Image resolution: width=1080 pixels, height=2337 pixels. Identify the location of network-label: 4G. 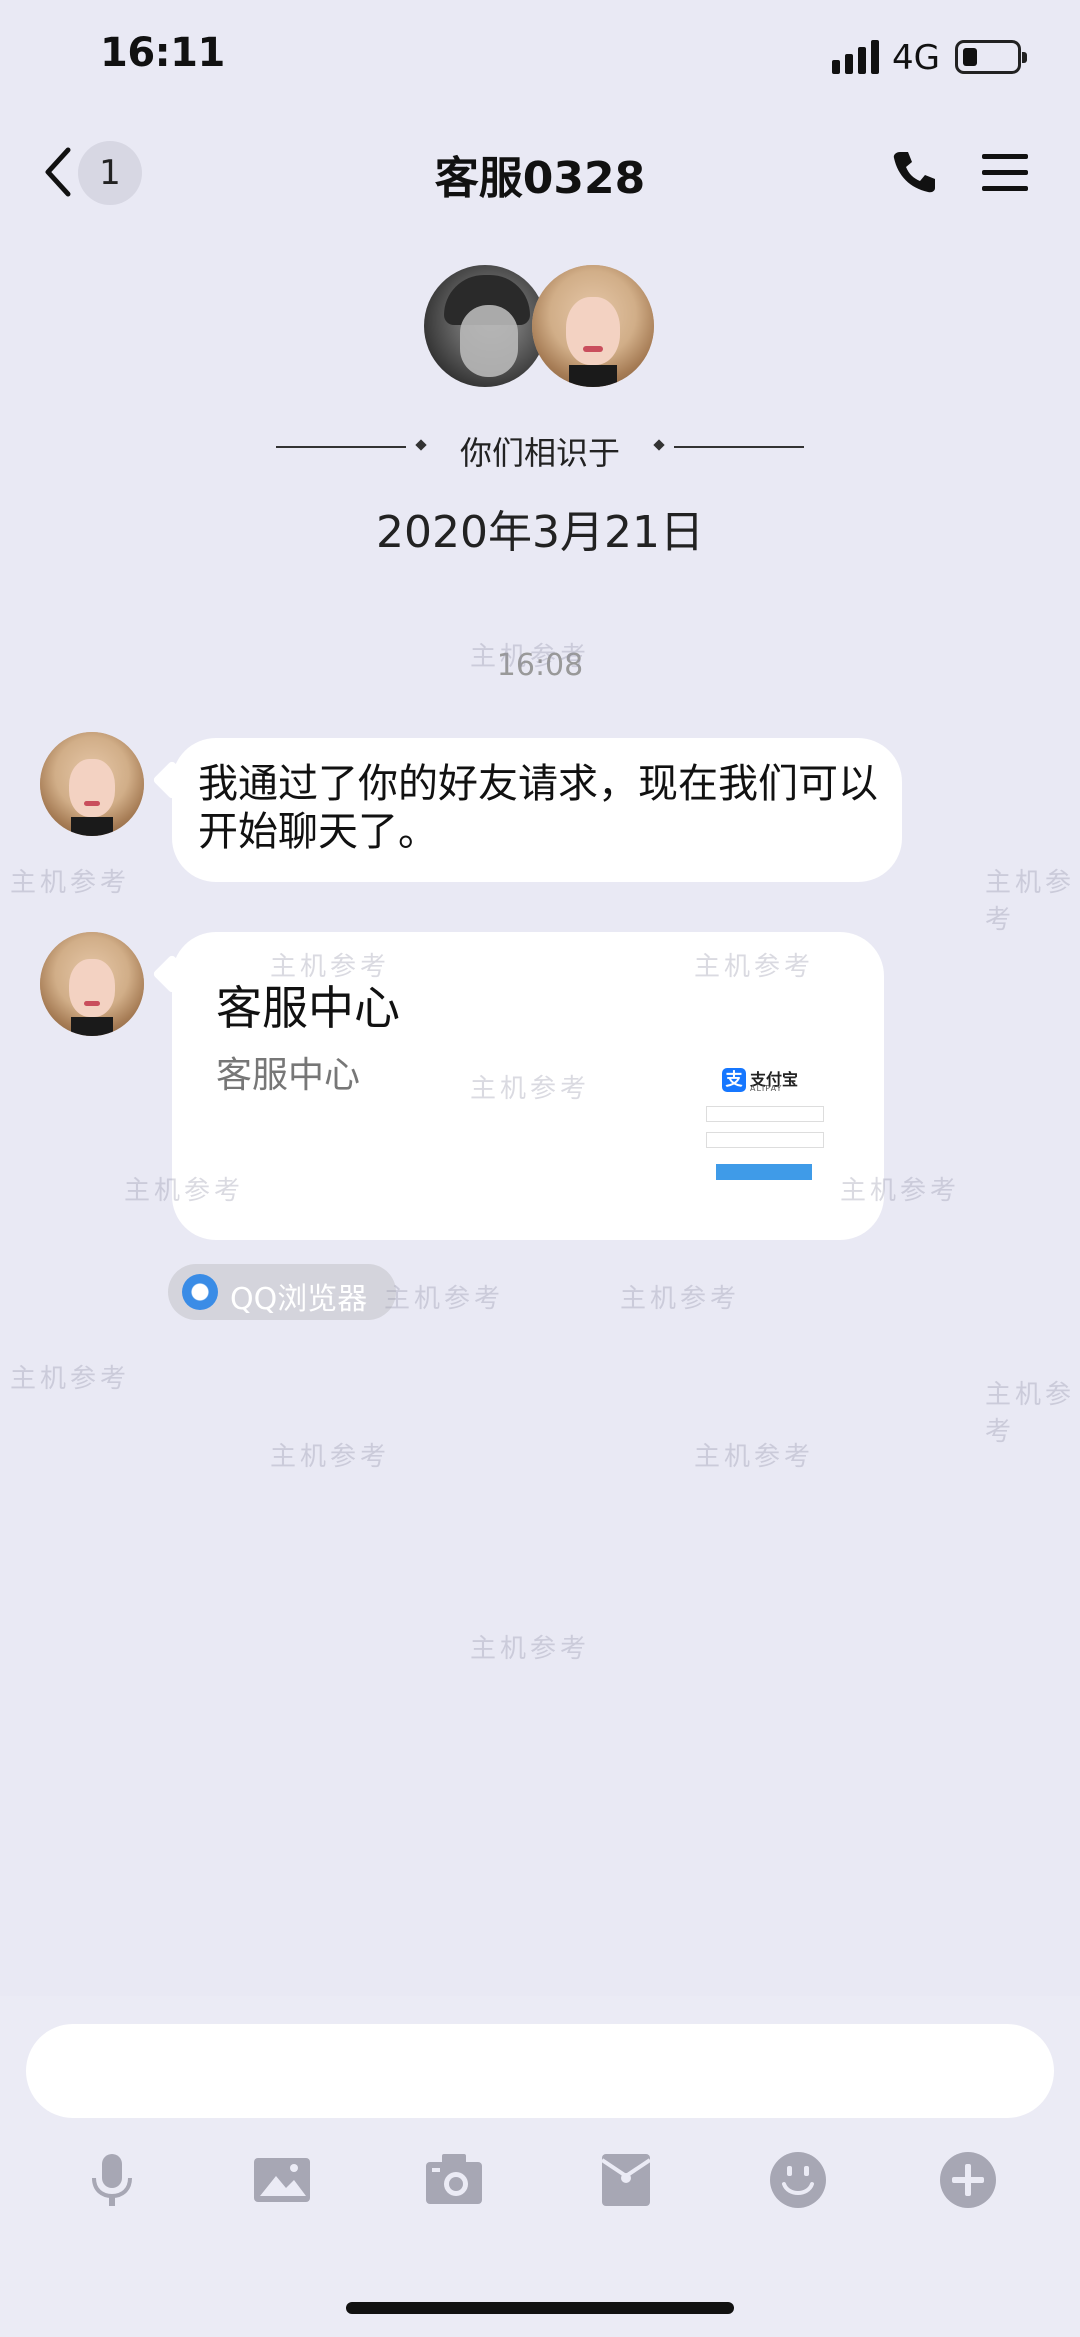
(916, 58).